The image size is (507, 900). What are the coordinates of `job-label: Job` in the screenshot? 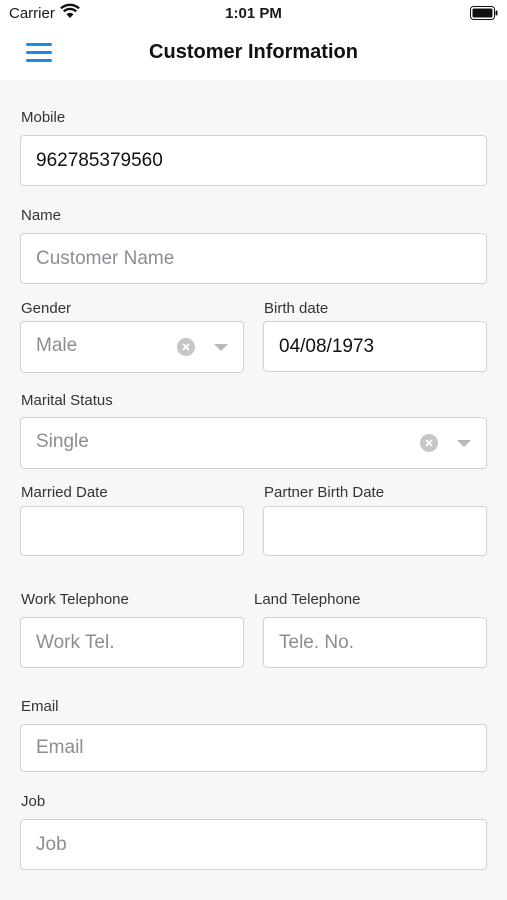 It's located at (33, 801).